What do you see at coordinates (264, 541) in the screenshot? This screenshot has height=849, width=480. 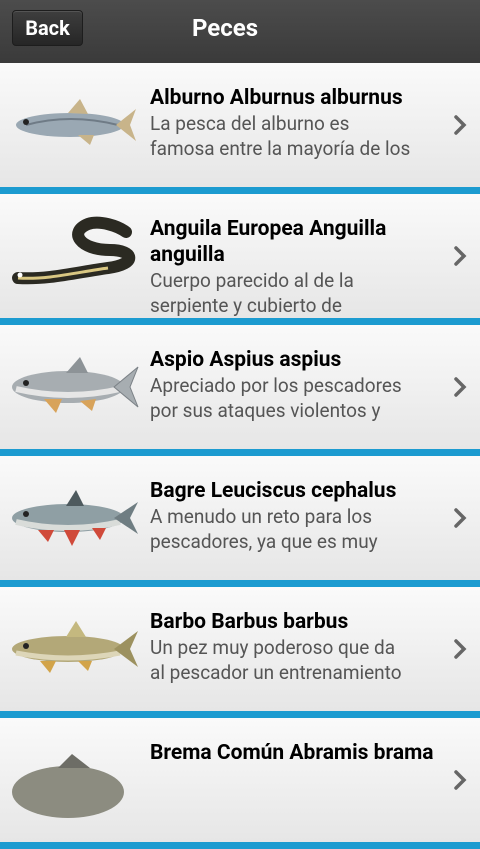 I see `fish-description: pescadores, ya que es muy` at bounding box center [264, 541].